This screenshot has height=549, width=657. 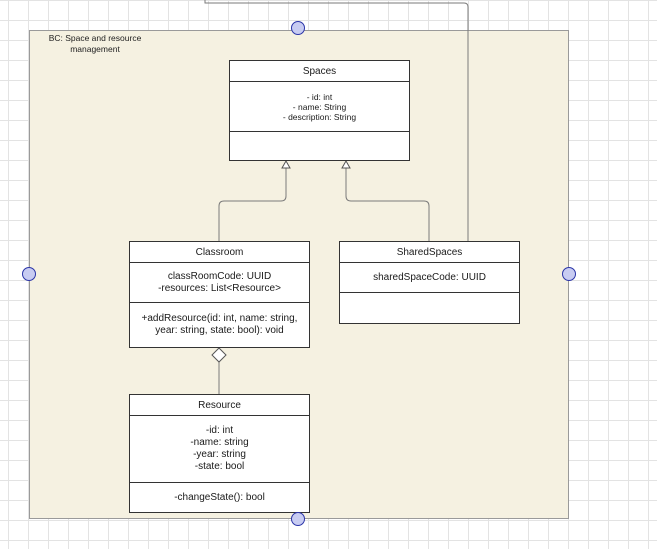 What do you see at coordinates (252, 204) in the screenshot?
I see `classroom-generalization-line` at bounding box center [252, 204].